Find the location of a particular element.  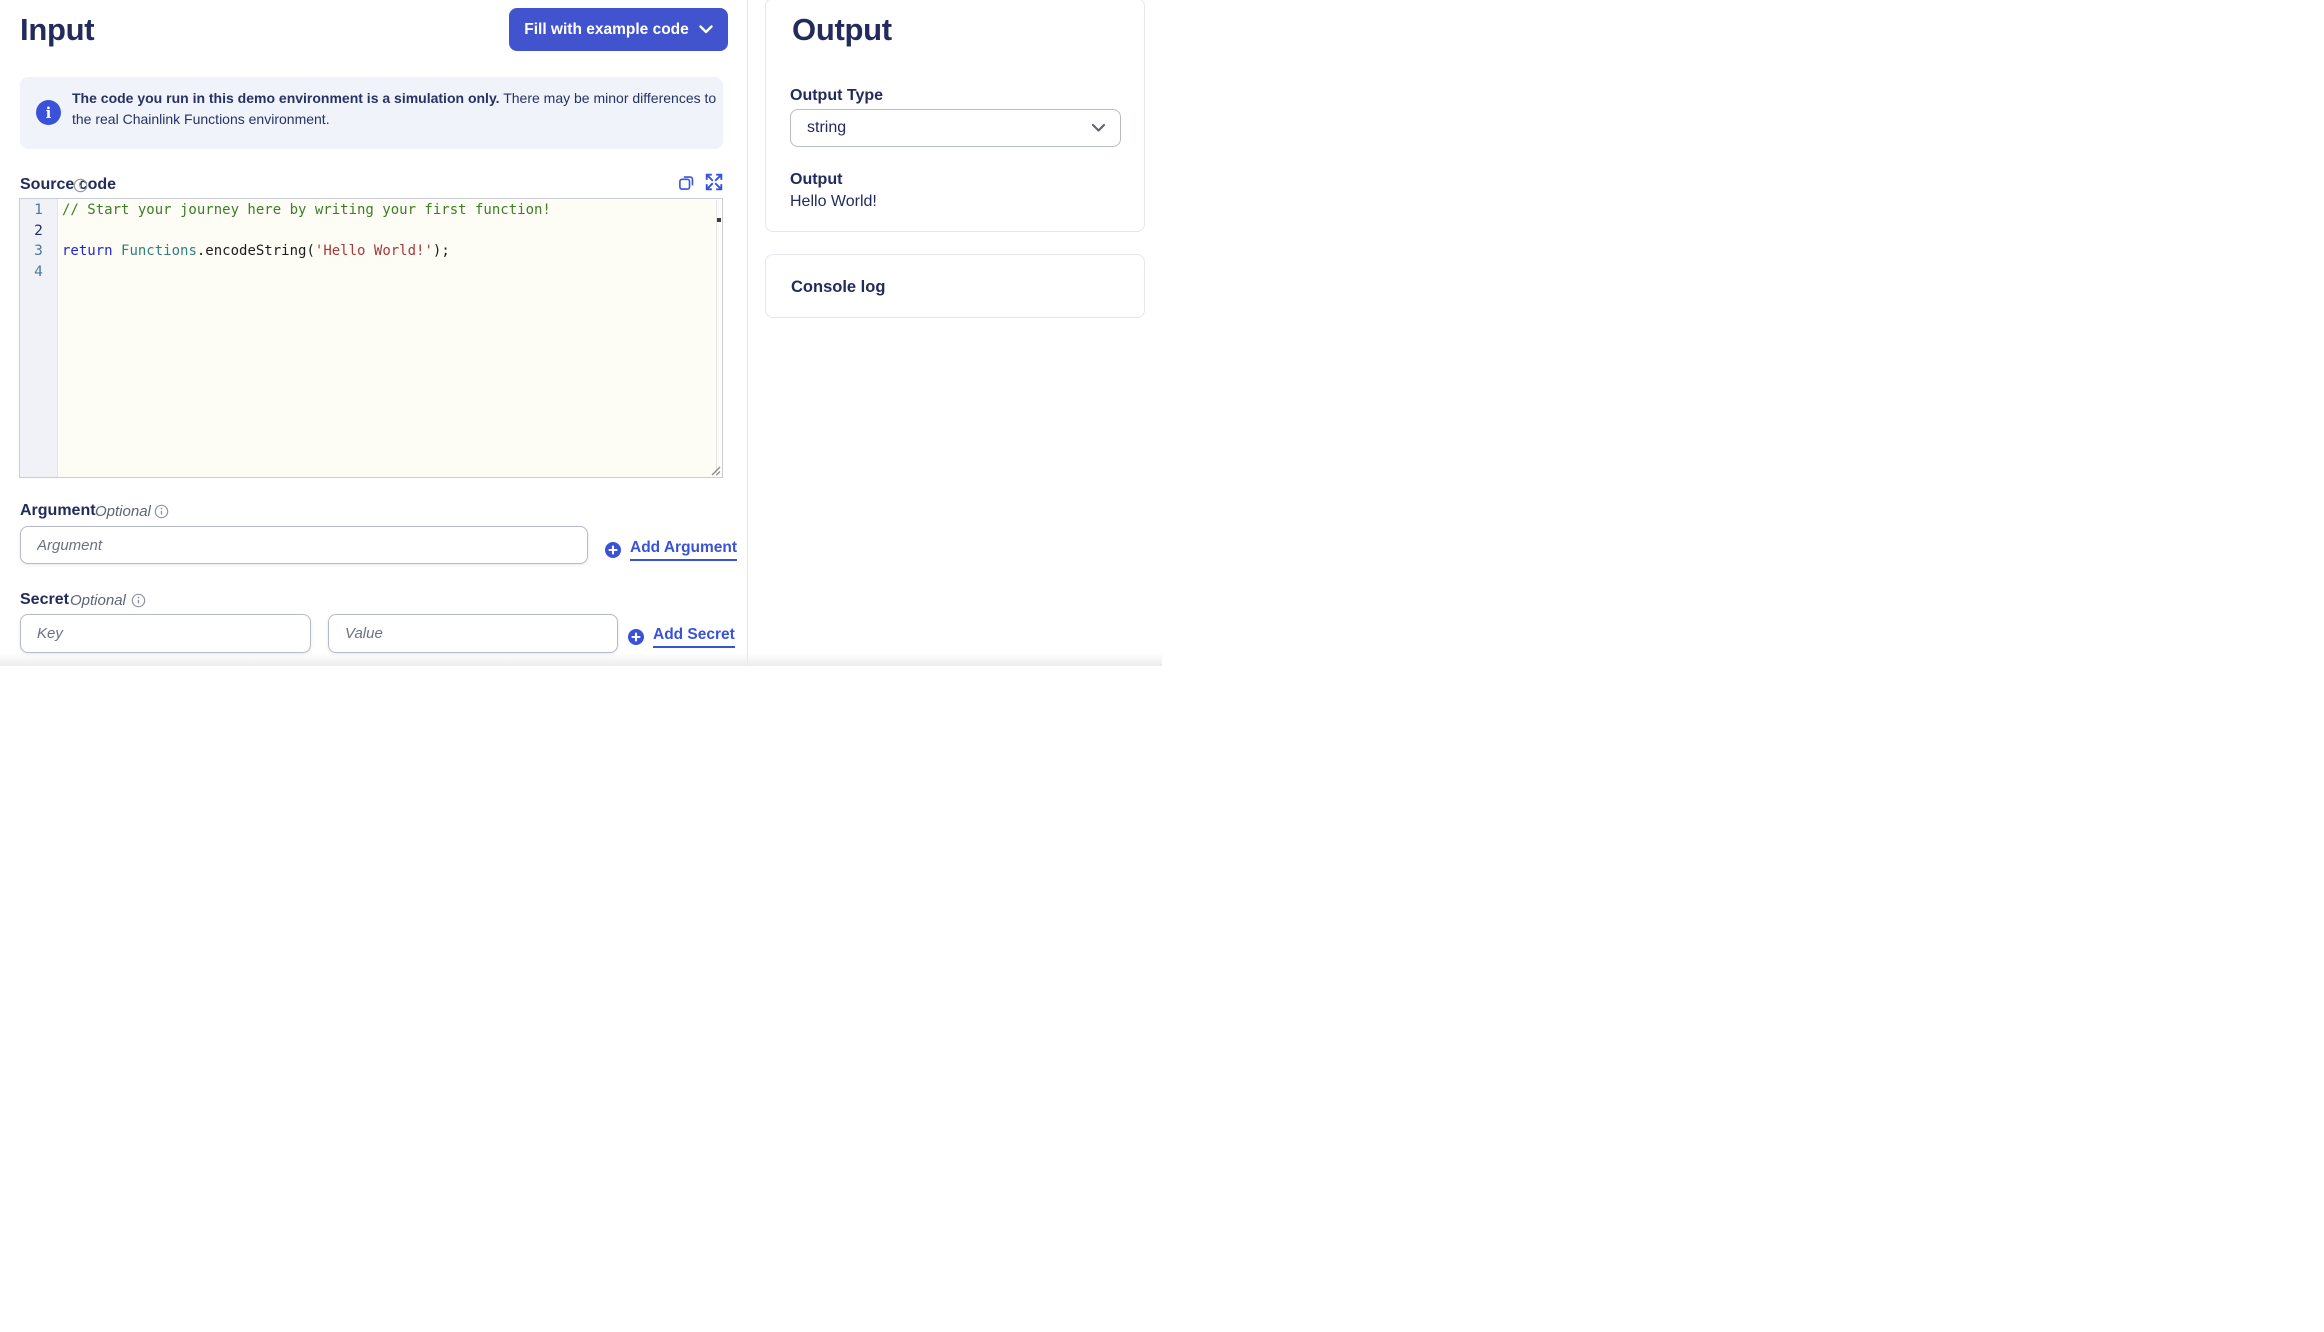

secret-label: Secret is located at coordinates (44, 599).